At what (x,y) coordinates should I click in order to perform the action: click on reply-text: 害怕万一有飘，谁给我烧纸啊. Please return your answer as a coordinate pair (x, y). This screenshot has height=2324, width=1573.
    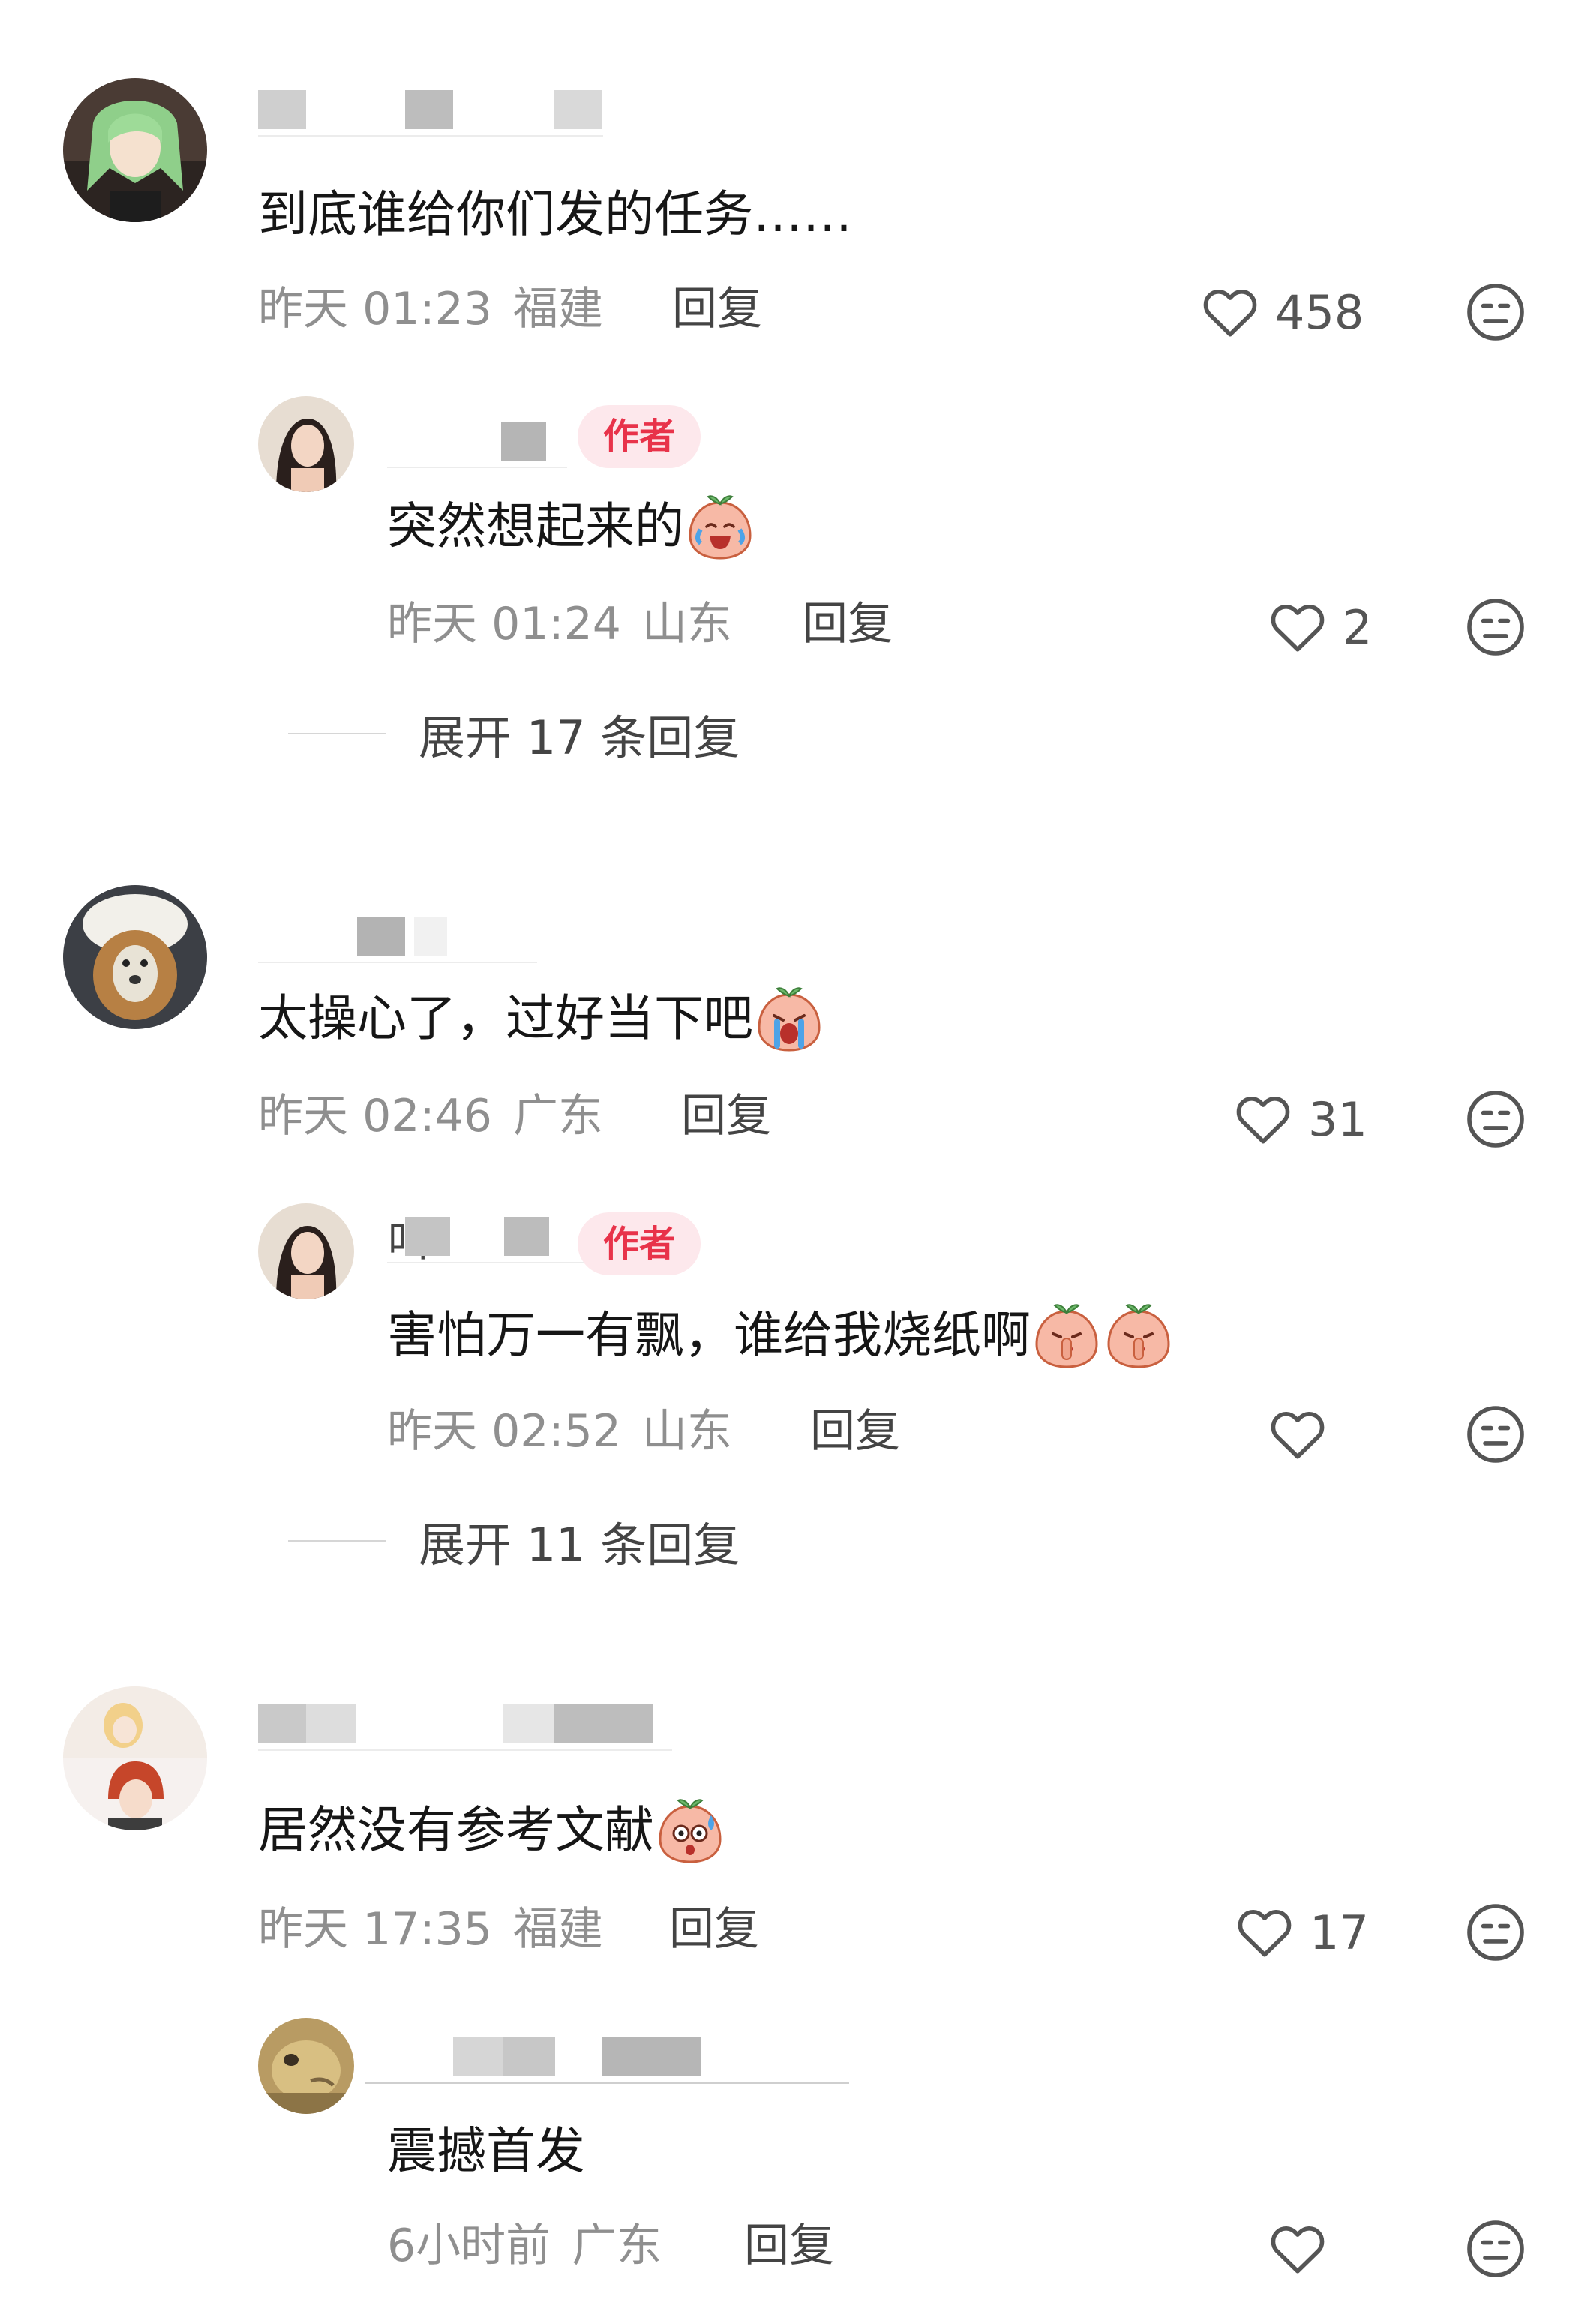
    Looking at the image, I should click on (781, 1335).